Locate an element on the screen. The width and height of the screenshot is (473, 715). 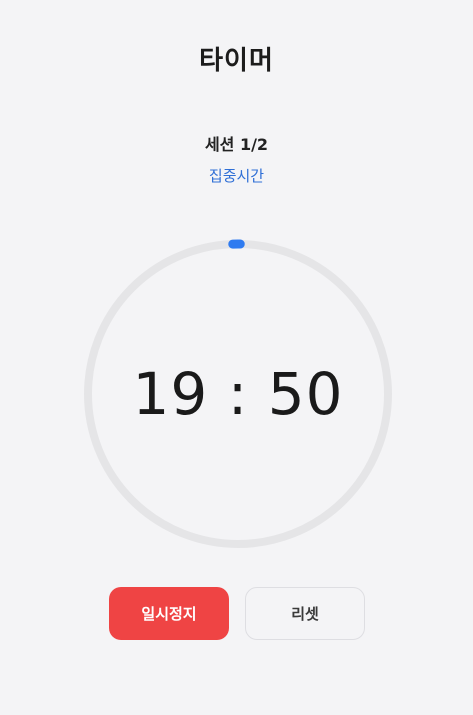
timer-display: 19 : 50 is located at coordinates (238, 394).